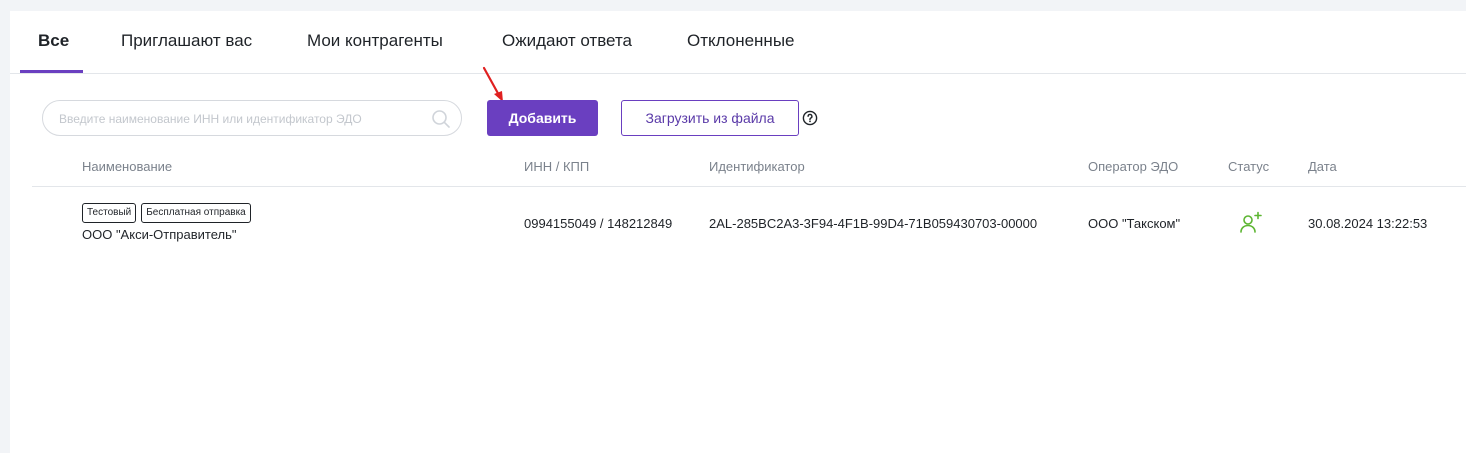 The image size is (1466, 453). What do you see at coordinates (542, 118) in the screenshot?
I see `add-button: Добавить` at bounding box center [542, 118].